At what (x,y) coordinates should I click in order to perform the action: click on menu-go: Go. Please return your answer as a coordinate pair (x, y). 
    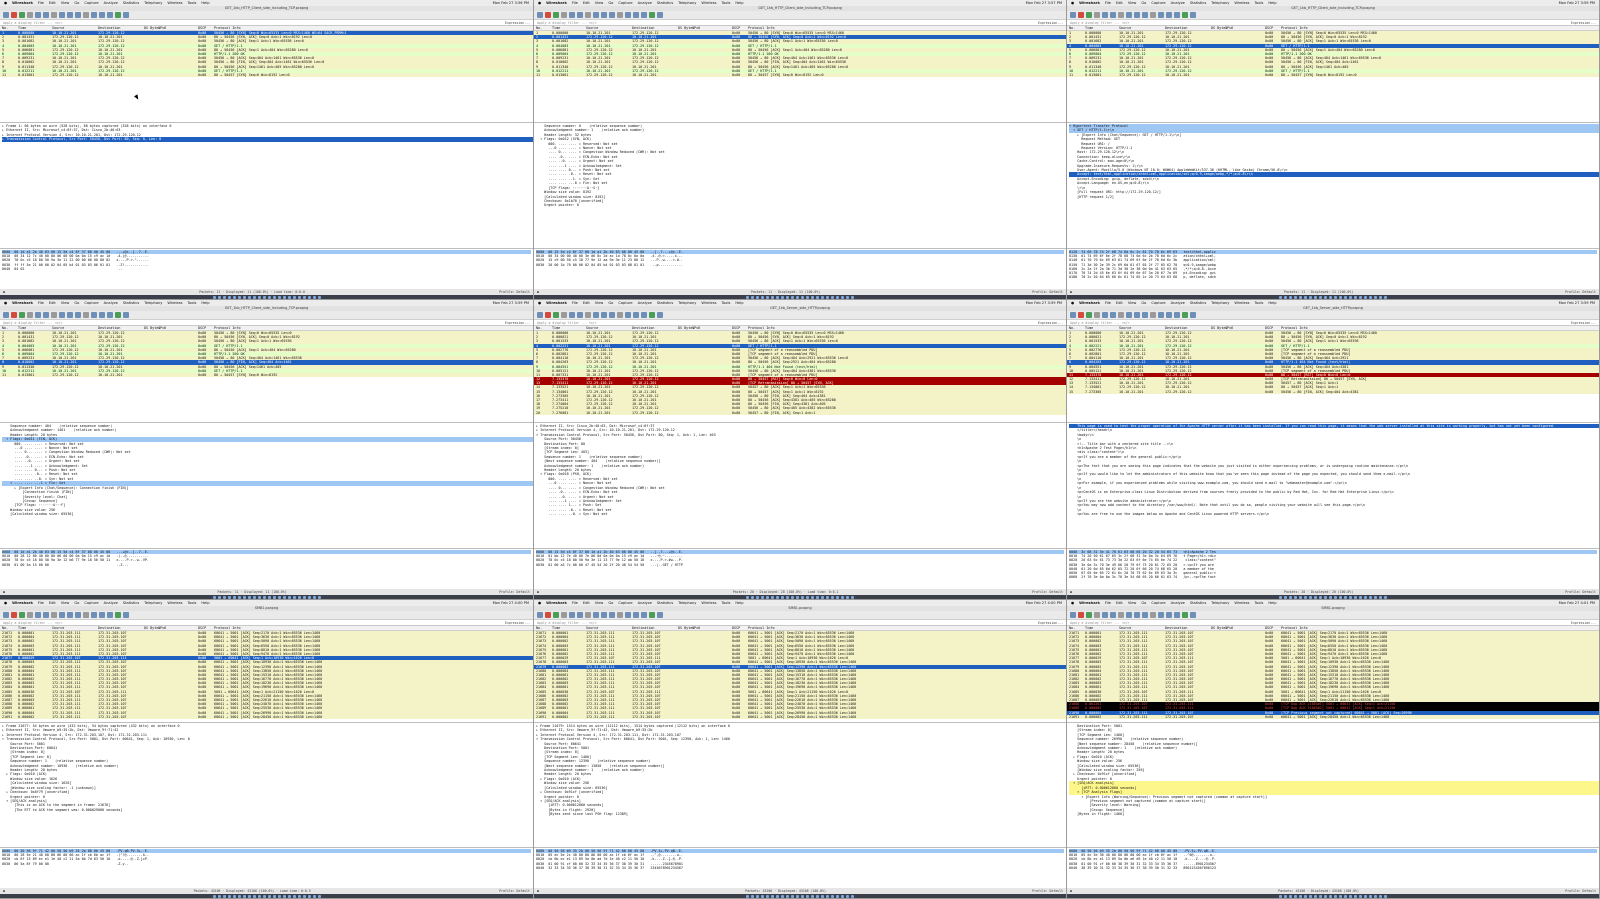
    Looking at the image, I should click on (76, 603).